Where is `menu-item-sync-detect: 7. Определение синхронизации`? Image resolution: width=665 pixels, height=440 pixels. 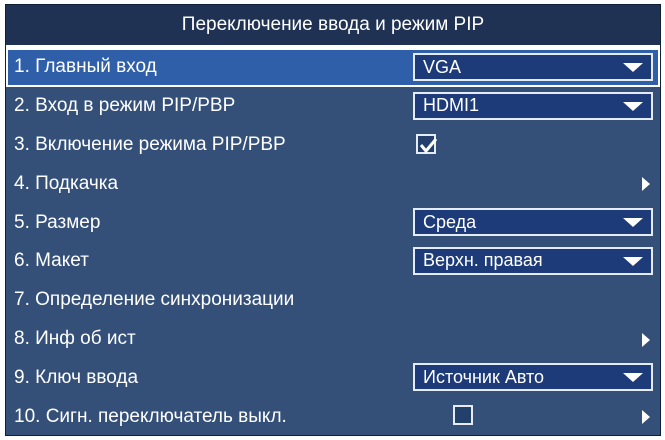 menu-item-sync-detect: 7. Определение синхронизации is located at coordinates (333, 300).